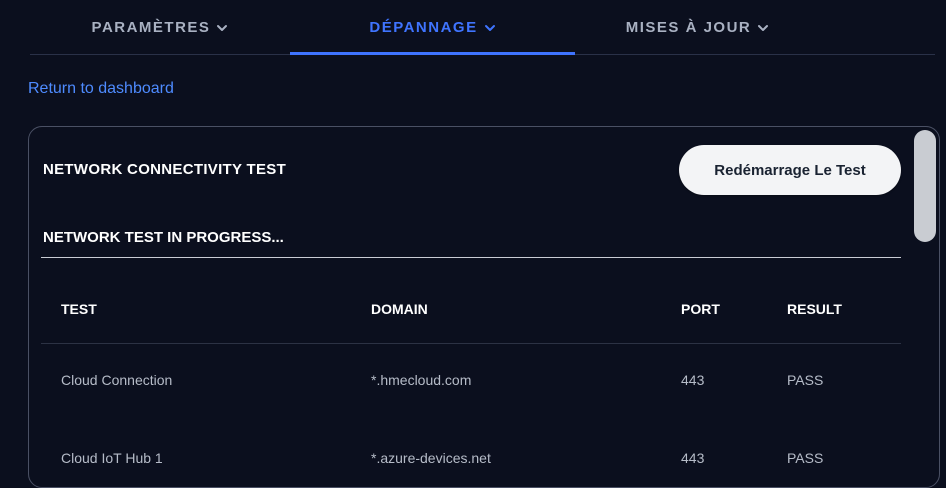 The width and height of the screenshot is (946, 488). Describe the element at coordinates (423, 27) in the screenshot. I see `tab-label: DÉPANNAGE` at that location.